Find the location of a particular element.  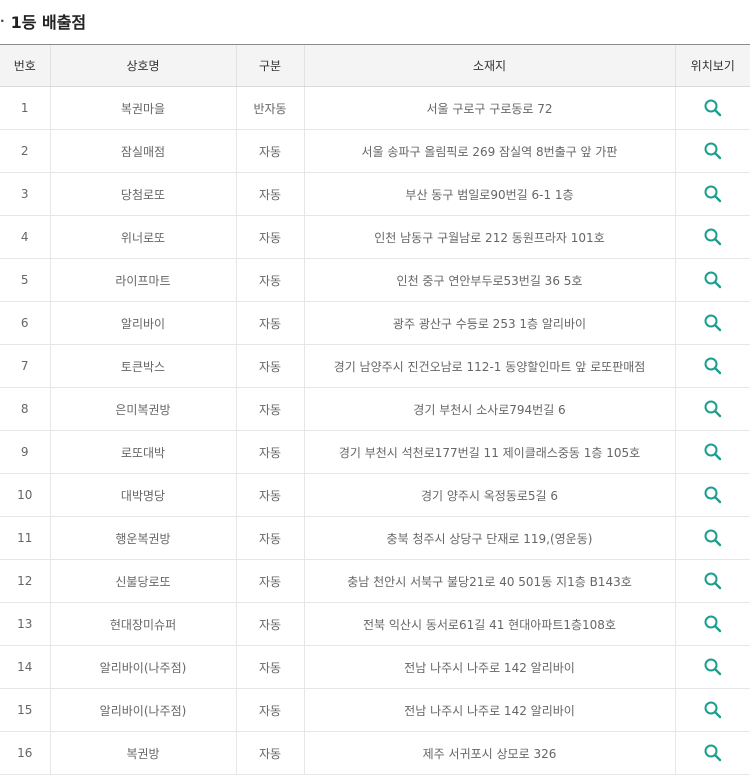

cell-store-name: 잠실매점 is located at coordinates (142, 151).